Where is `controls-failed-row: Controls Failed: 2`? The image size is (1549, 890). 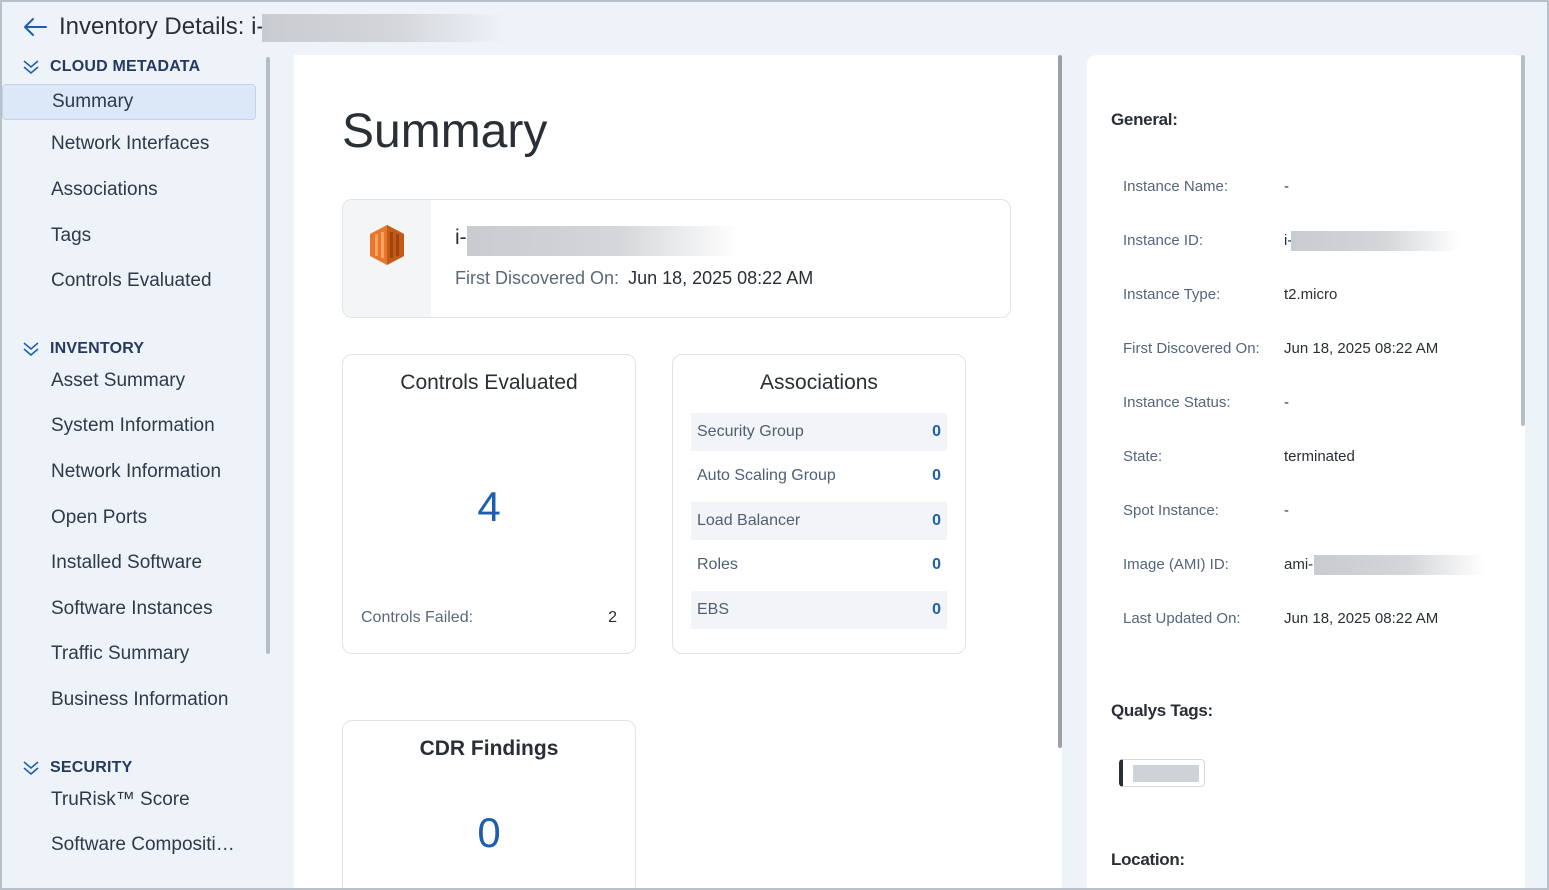 controls-failed-row: Controls Failed: 2 is located at coordinates (489, 618).